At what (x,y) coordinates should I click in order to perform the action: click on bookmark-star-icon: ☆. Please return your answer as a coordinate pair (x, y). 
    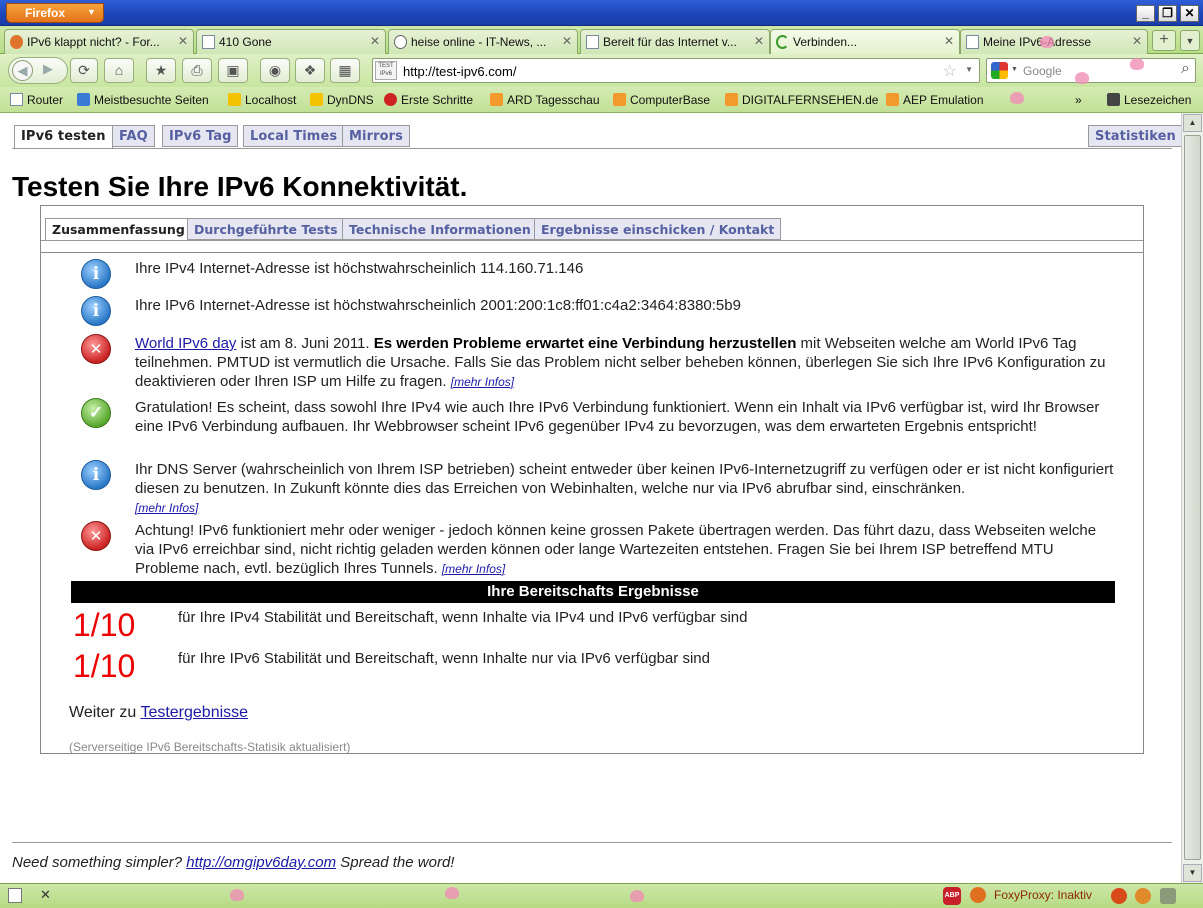
    Looking at the image, I should click on (950, 71).